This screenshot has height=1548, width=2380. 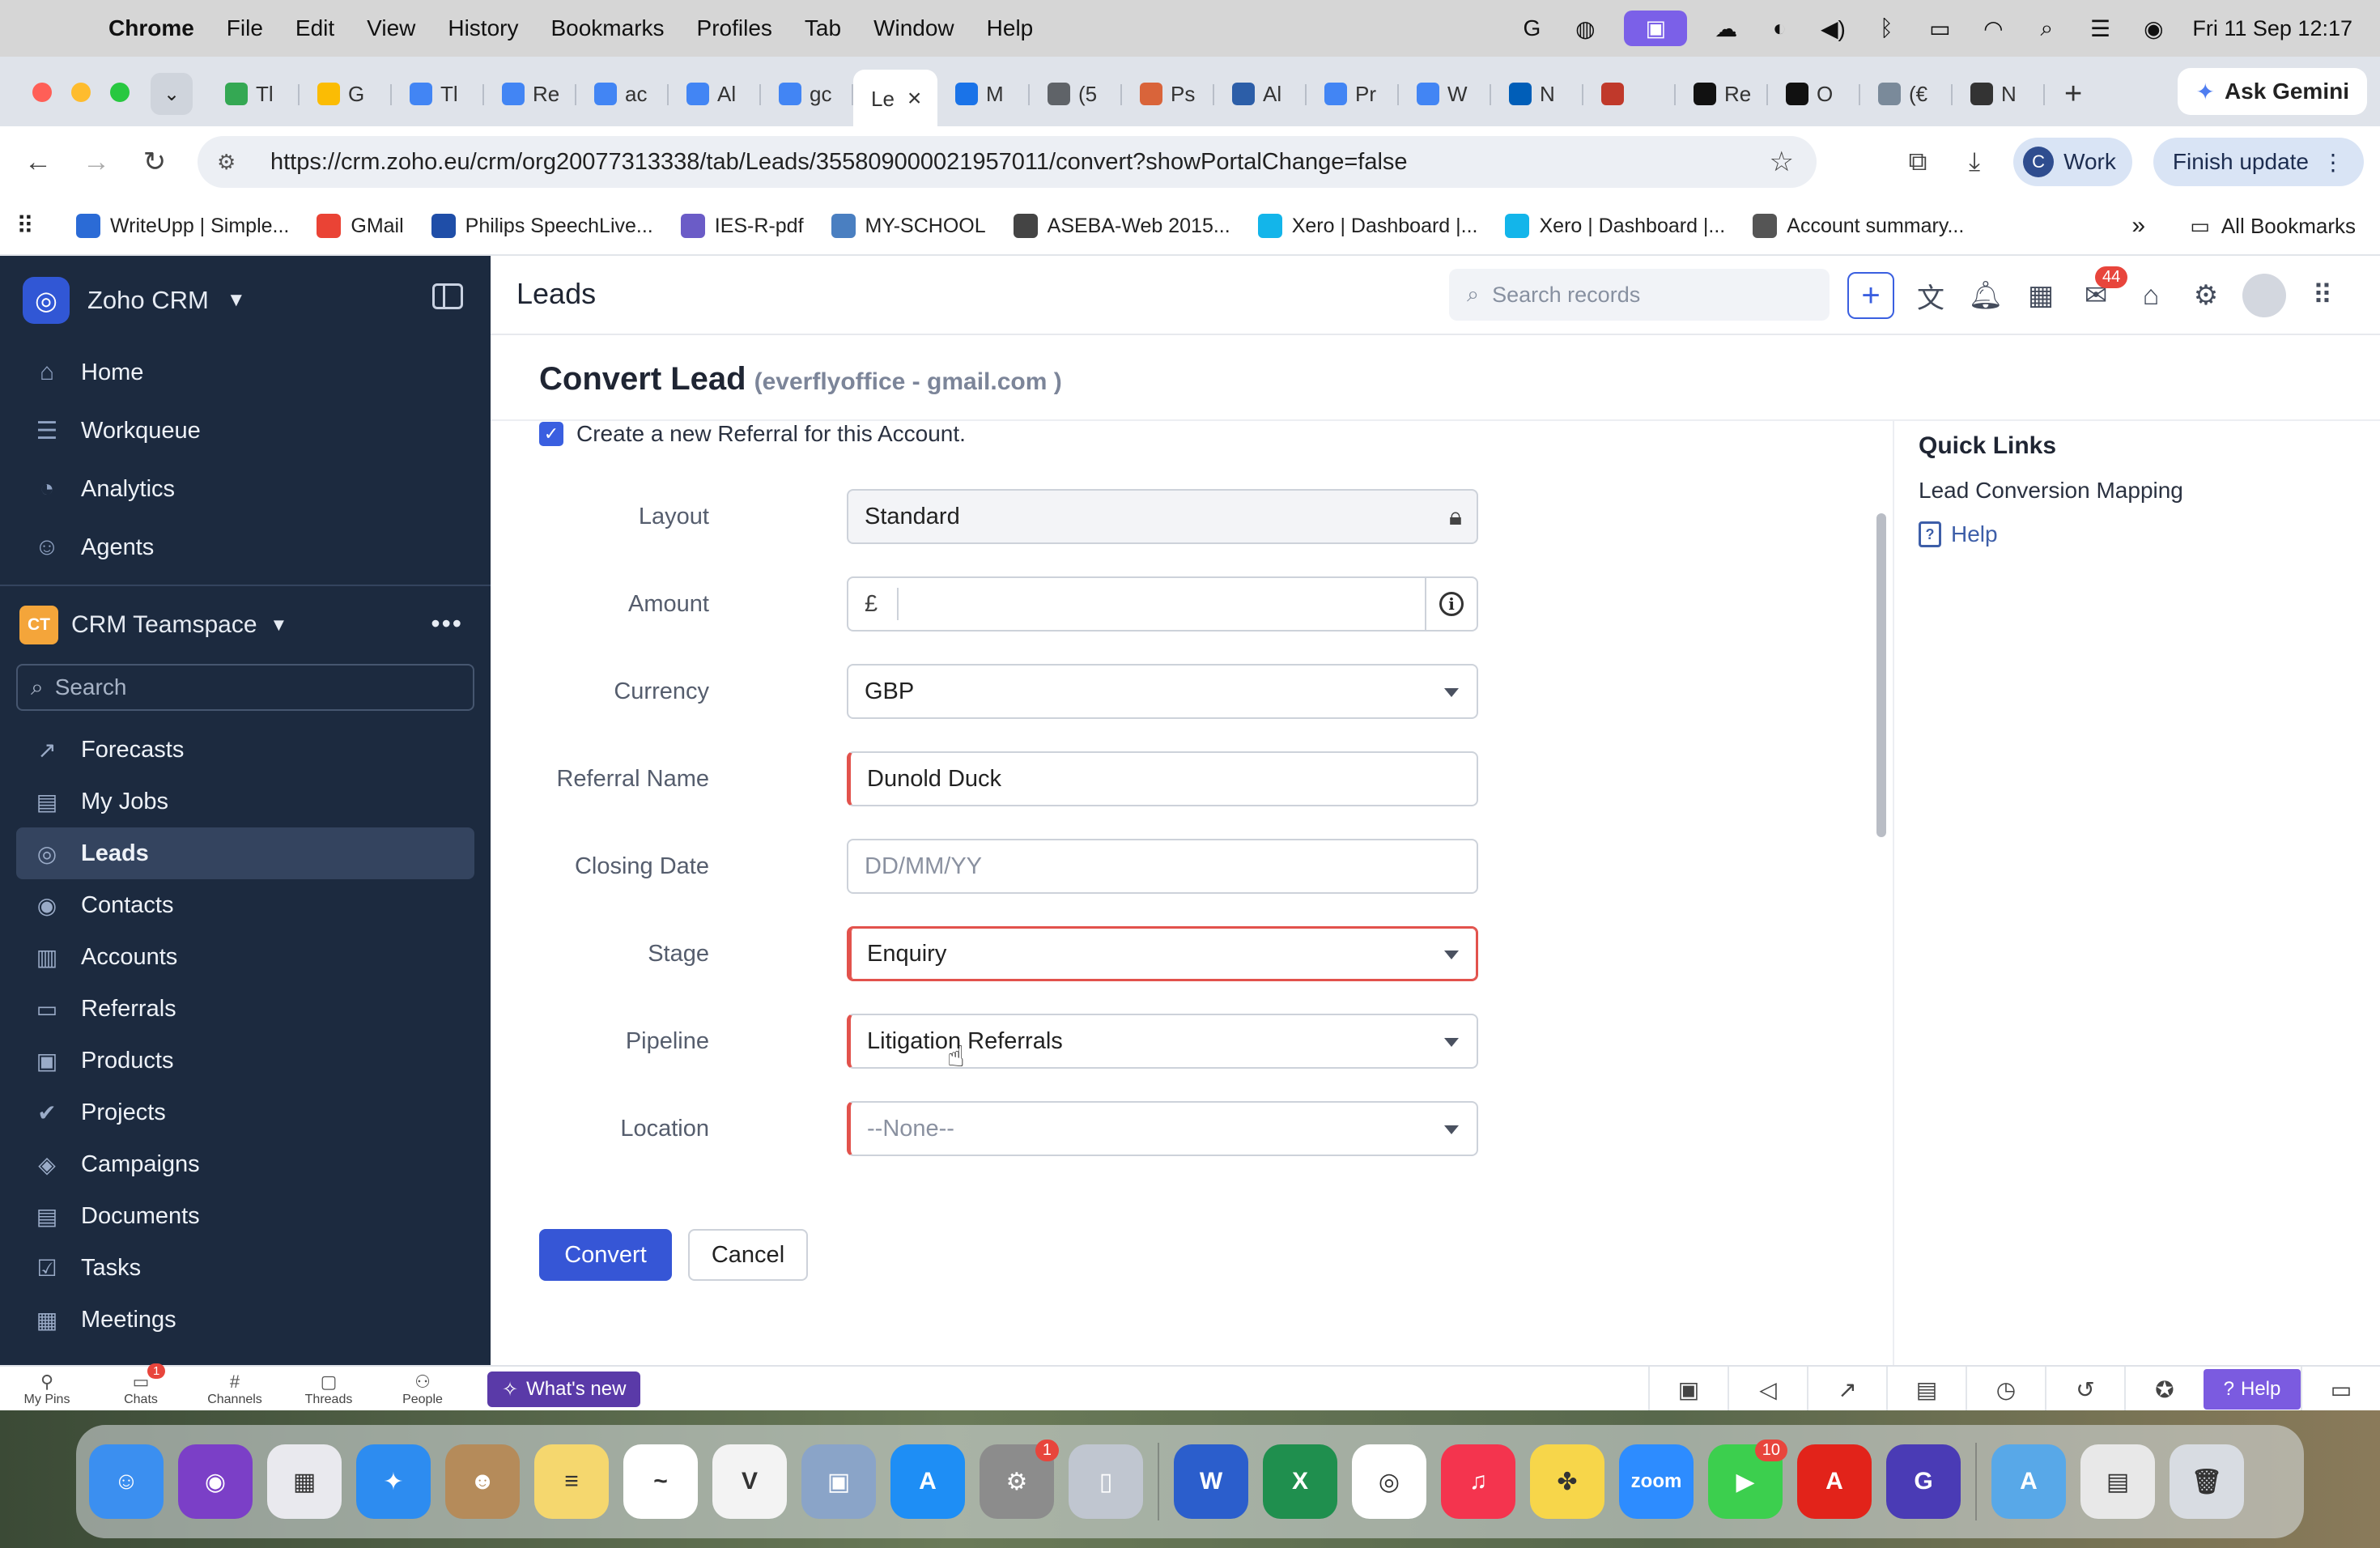 I want to click on dock-applications-folder-icon: A, so click(x=2029, y=1481).